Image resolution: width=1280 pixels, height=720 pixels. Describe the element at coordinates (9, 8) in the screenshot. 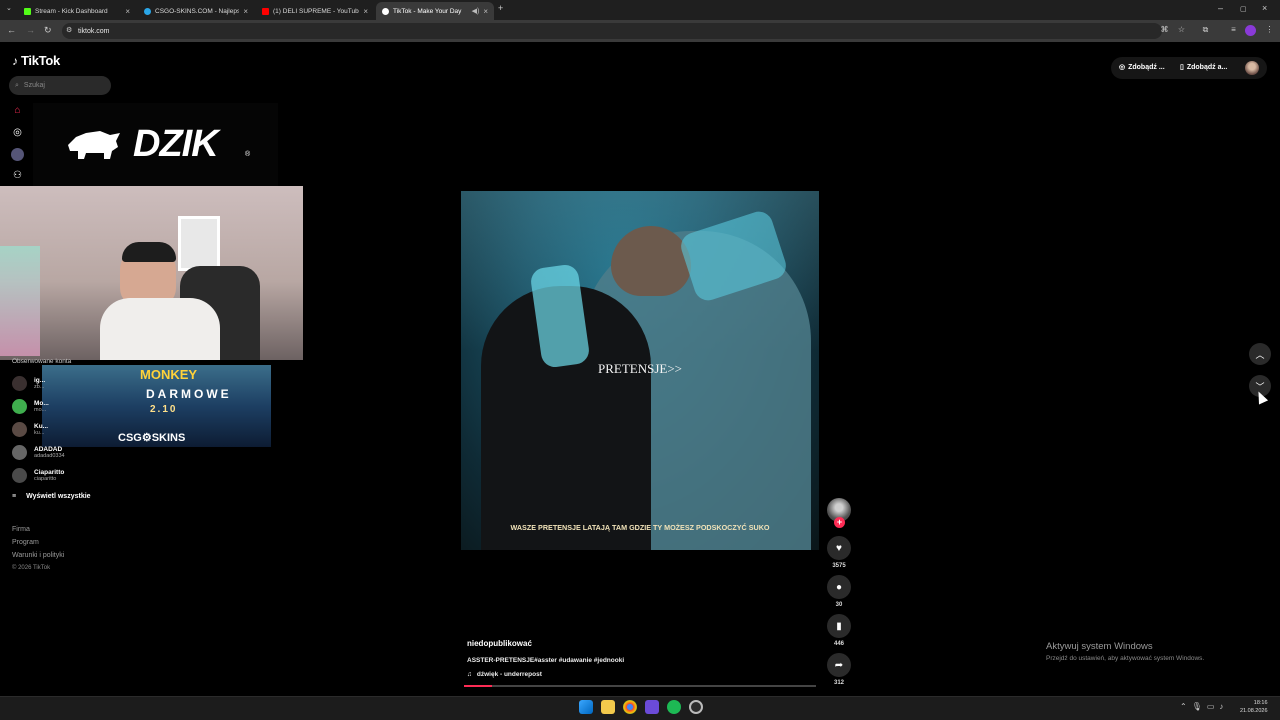

I see `tab-search-icon: ⌄` at that location.